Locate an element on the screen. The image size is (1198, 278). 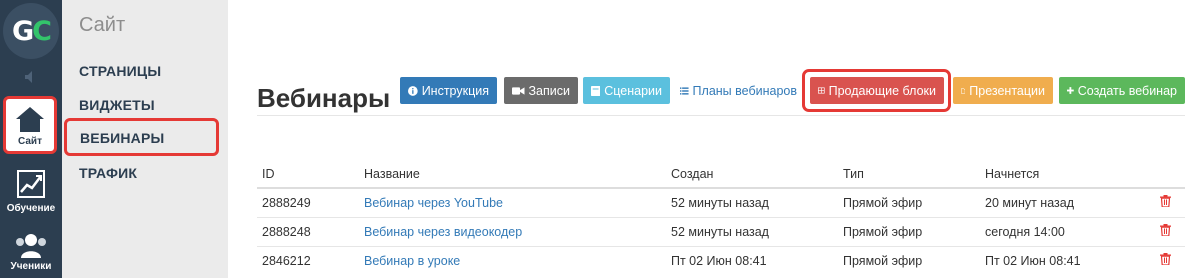
column-header-created: Создан is located at coordinates (752, 174).